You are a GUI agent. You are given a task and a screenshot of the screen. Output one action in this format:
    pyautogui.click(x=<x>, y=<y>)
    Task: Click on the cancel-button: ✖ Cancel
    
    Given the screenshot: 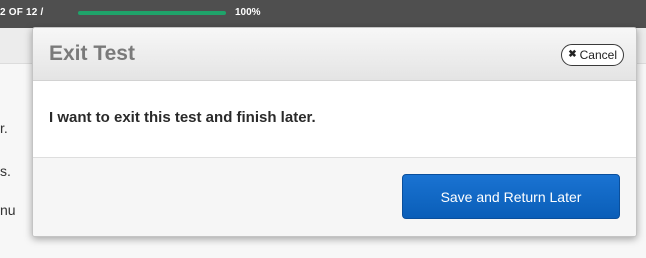 What is the action you would take?
    pyautogui.click(x=592, y=55)
    